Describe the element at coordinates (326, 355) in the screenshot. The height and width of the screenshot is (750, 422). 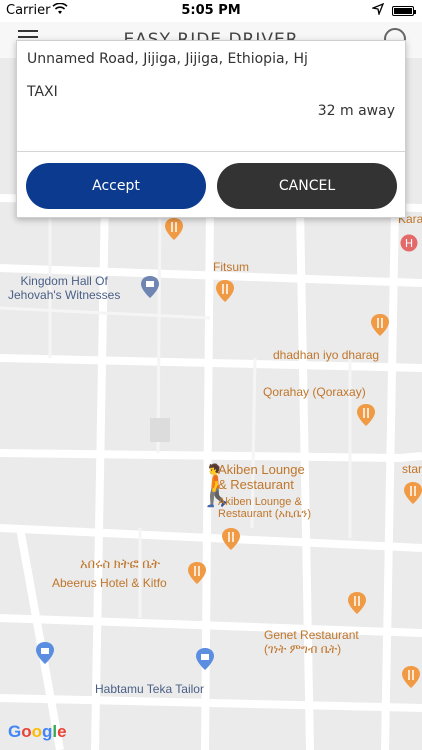
I see `poi-dhadhan: dhadhan iyo dharag` at that location.